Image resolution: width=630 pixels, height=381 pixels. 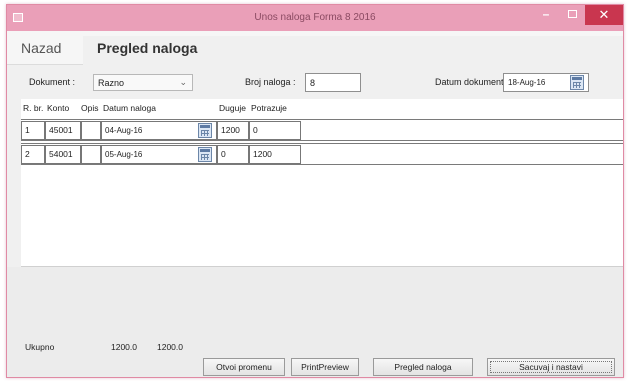 I want to click on maximize-icon, so click(x=572, y=14).